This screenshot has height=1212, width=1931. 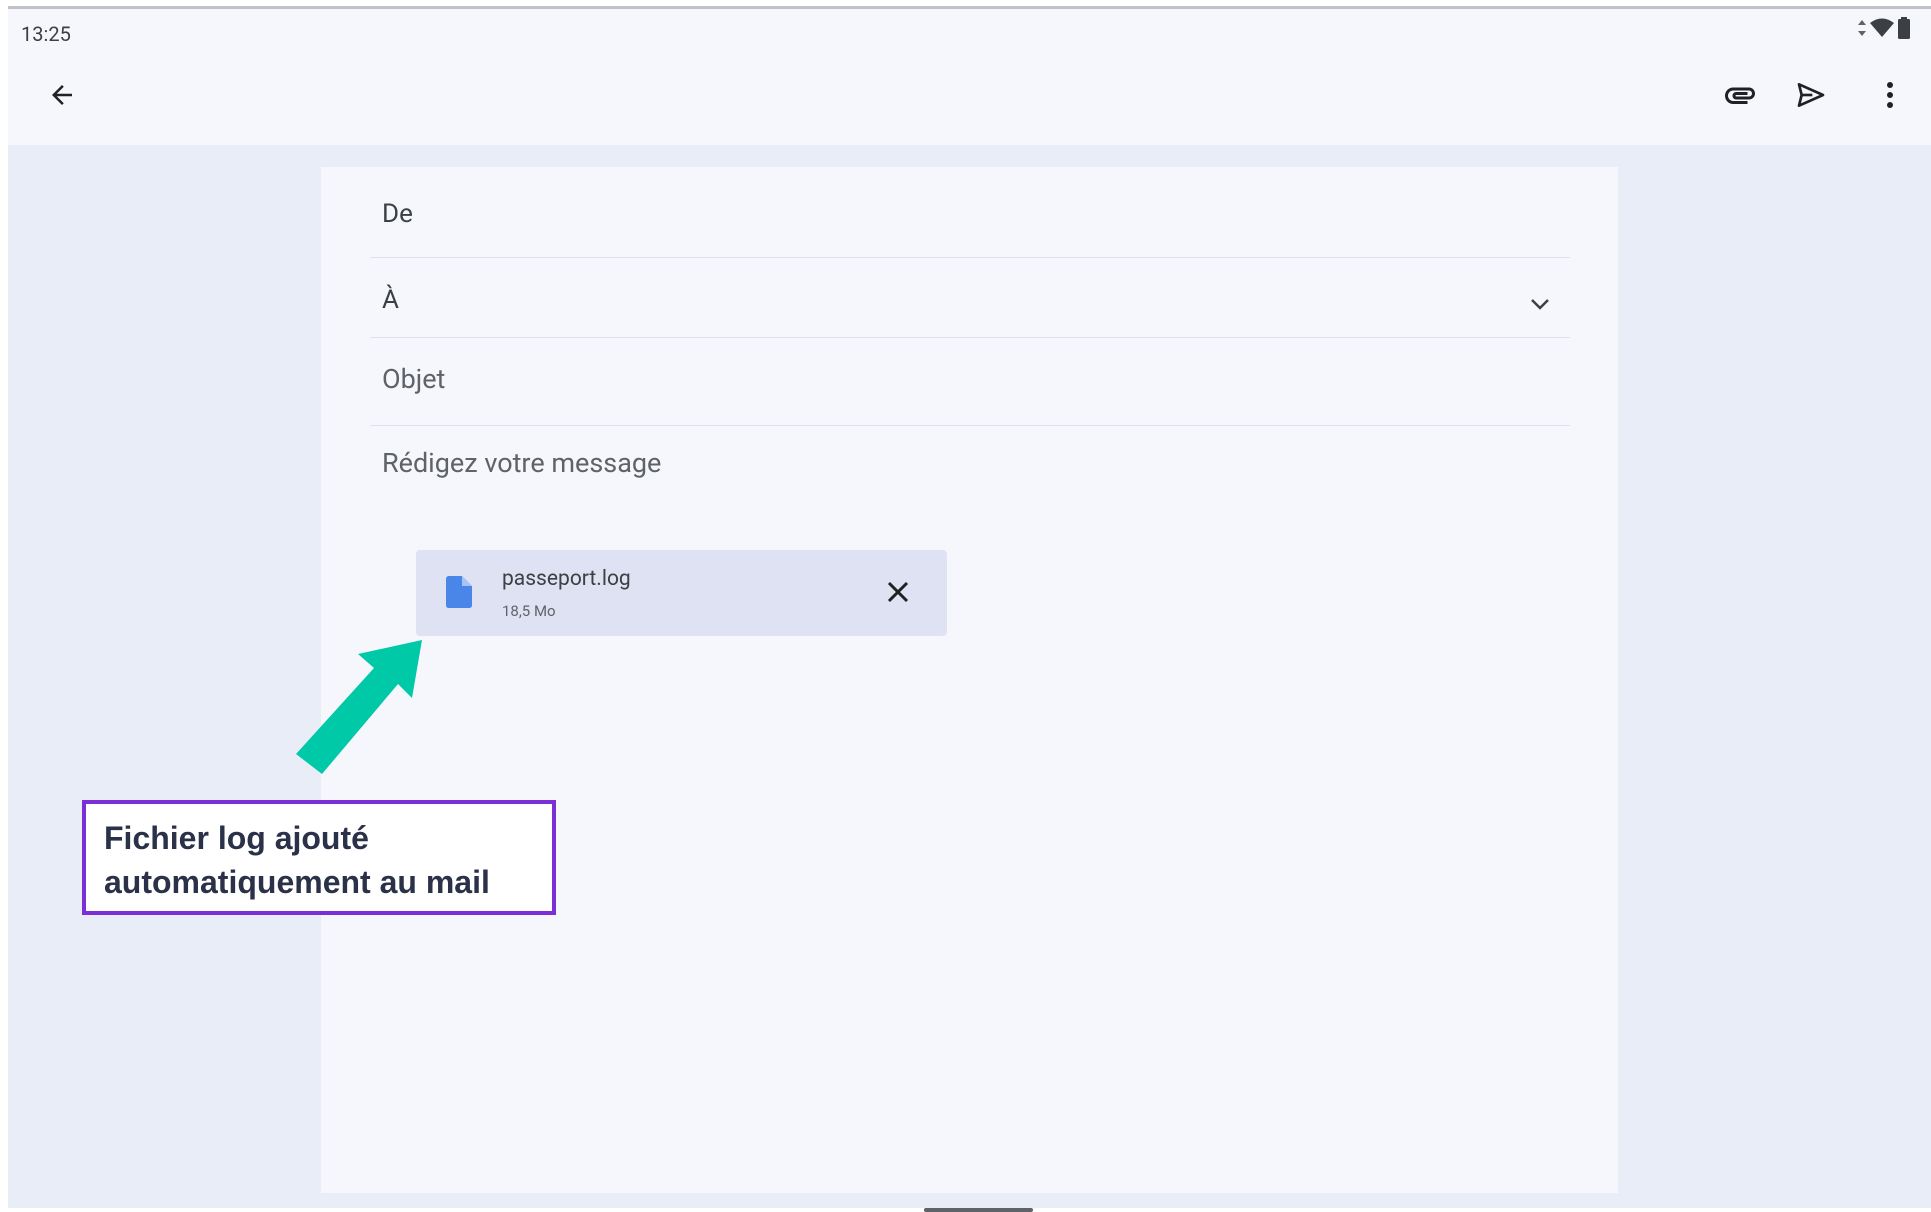 I want to click on annotation-line-1: Fichier log ajouté, so click(x=236, y=838).